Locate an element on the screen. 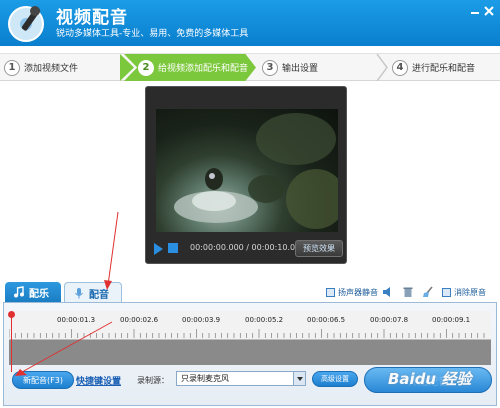 Image resolution: width=500 pixels, height=408 pixels. trash-icon is located at coordinates (408, 292).